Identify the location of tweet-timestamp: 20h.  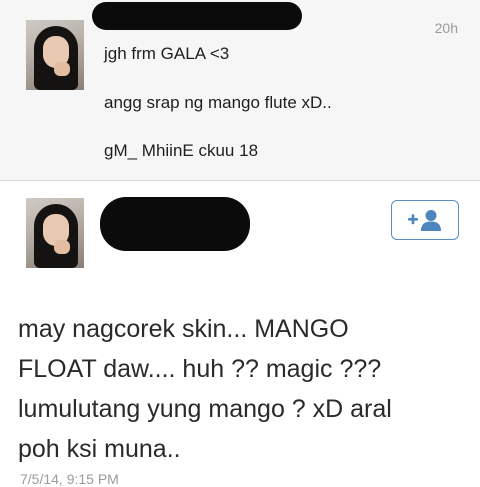
(446, 28).